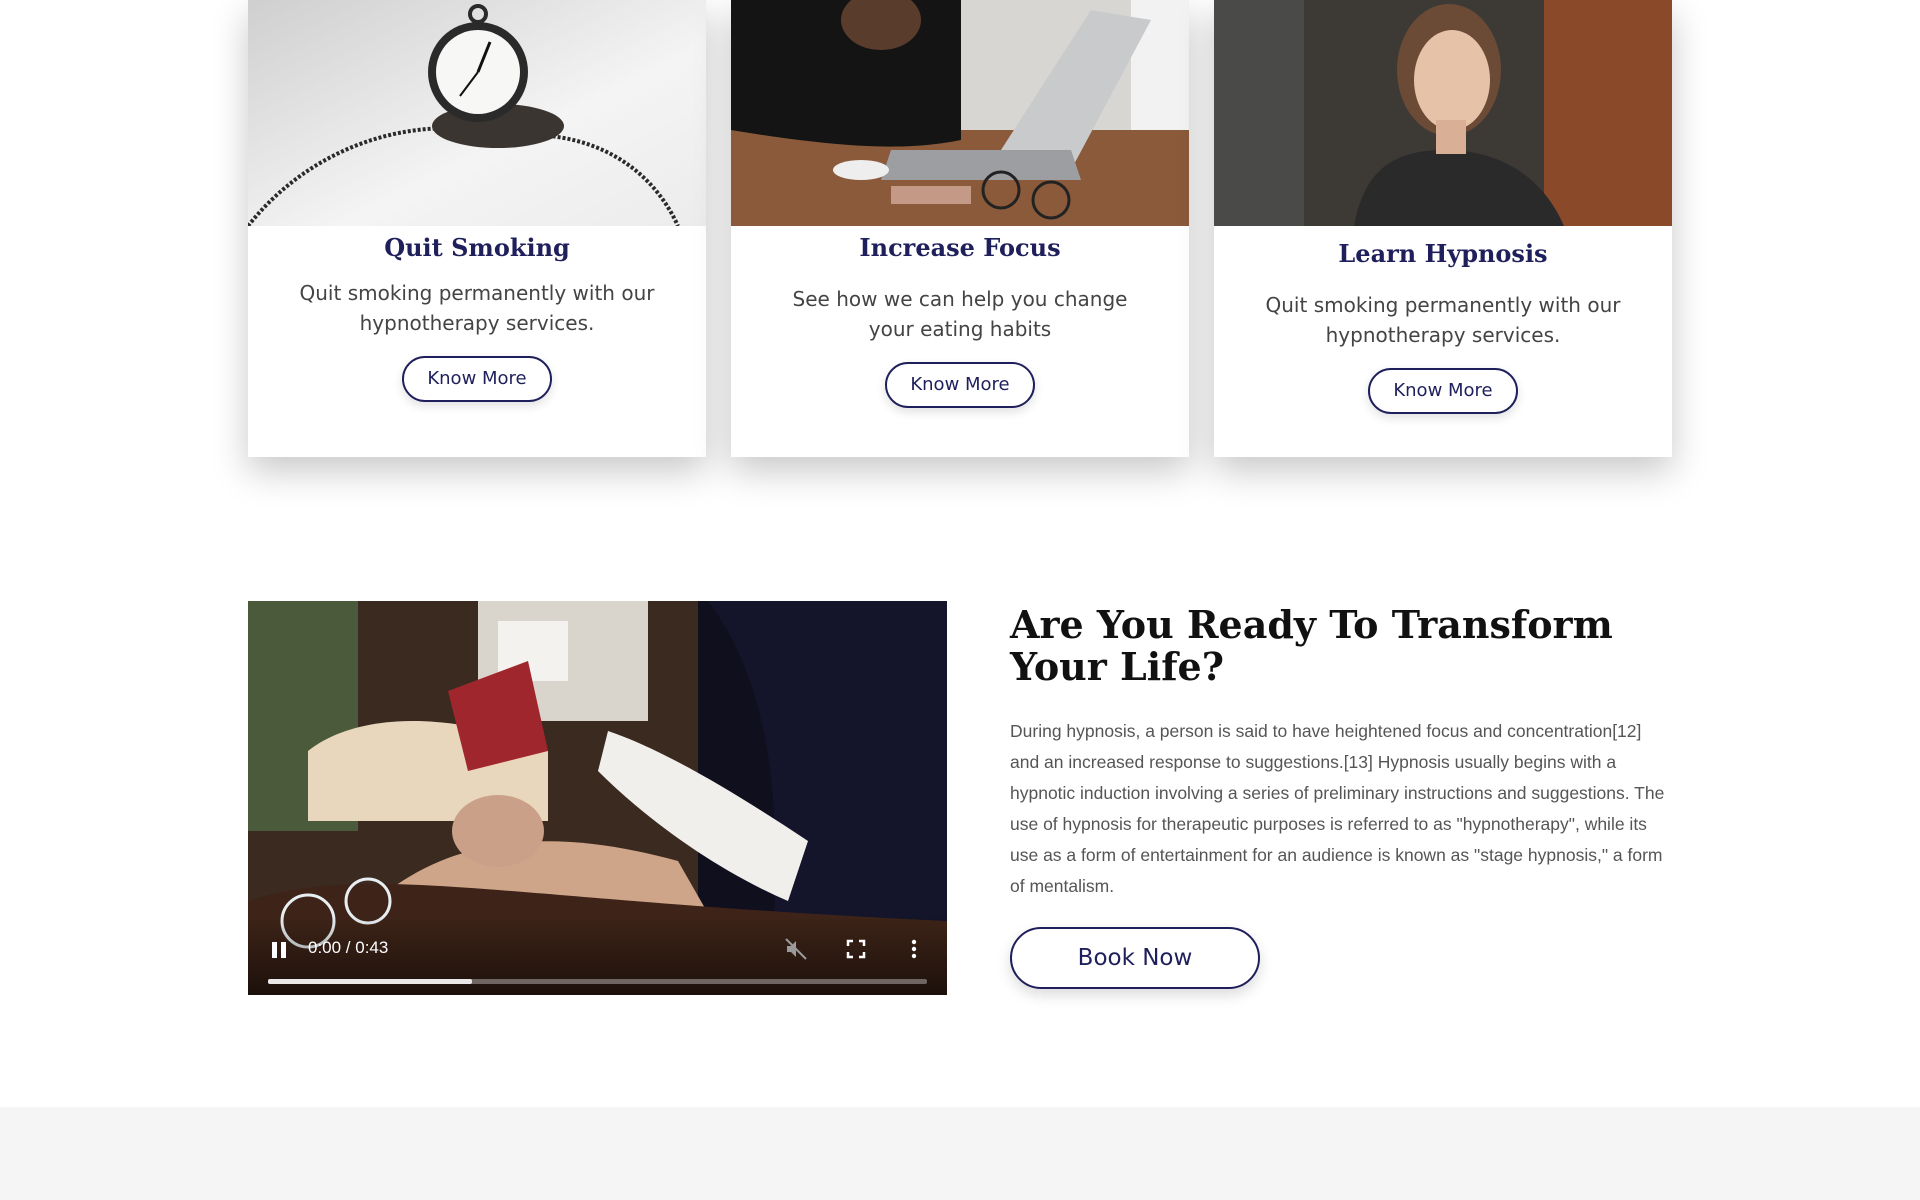 The image size is (1920, 1200). I want to click on pause-icon, so click(279, 950).